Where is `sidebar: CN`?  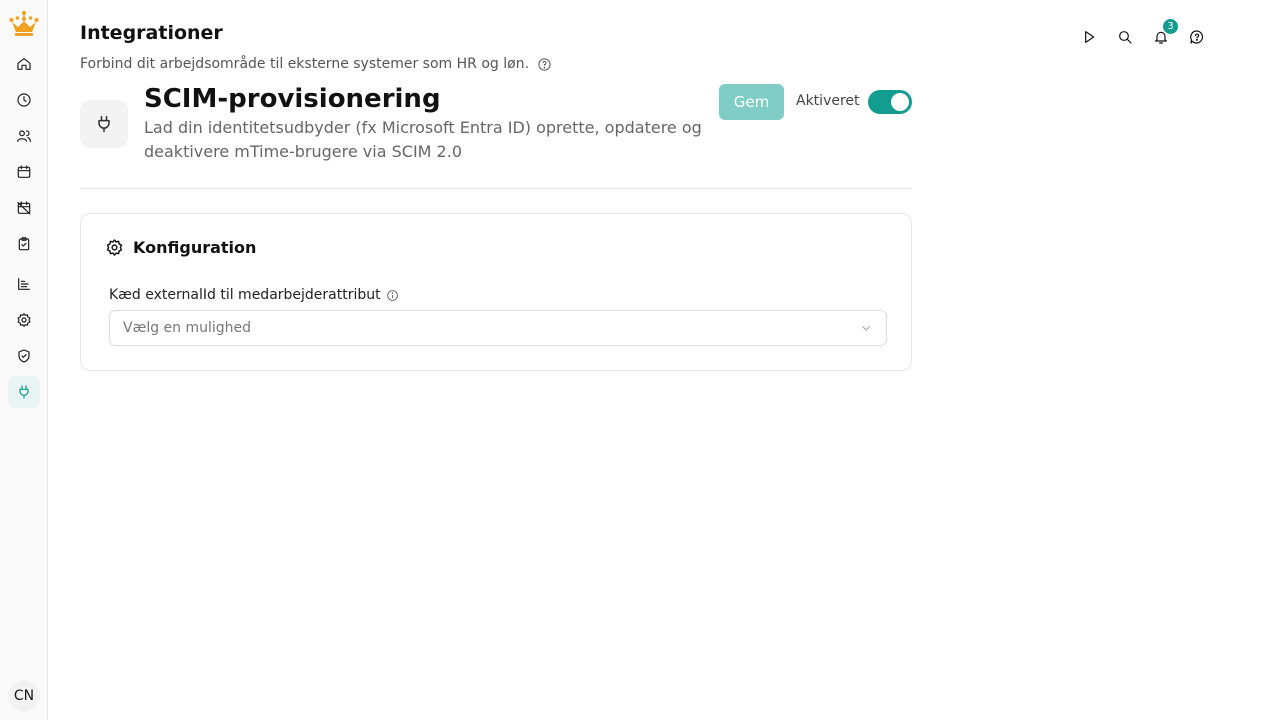 sidebar: CN is located at coordinates (24, 360).